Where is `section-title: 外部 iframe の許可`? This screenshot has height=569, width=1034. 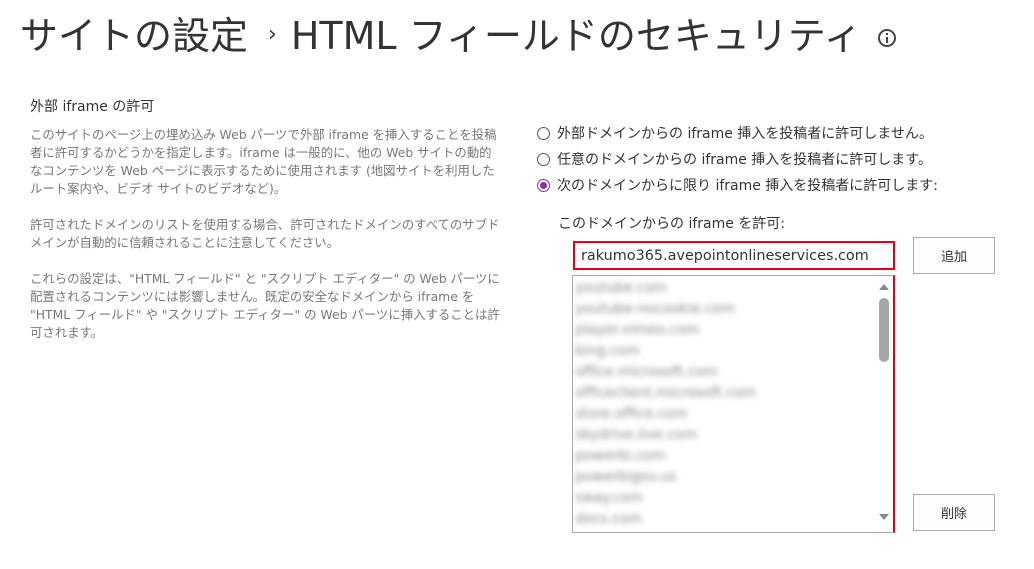
section-title: 外部 iframe の許可 is located at coordinates (92, 107).